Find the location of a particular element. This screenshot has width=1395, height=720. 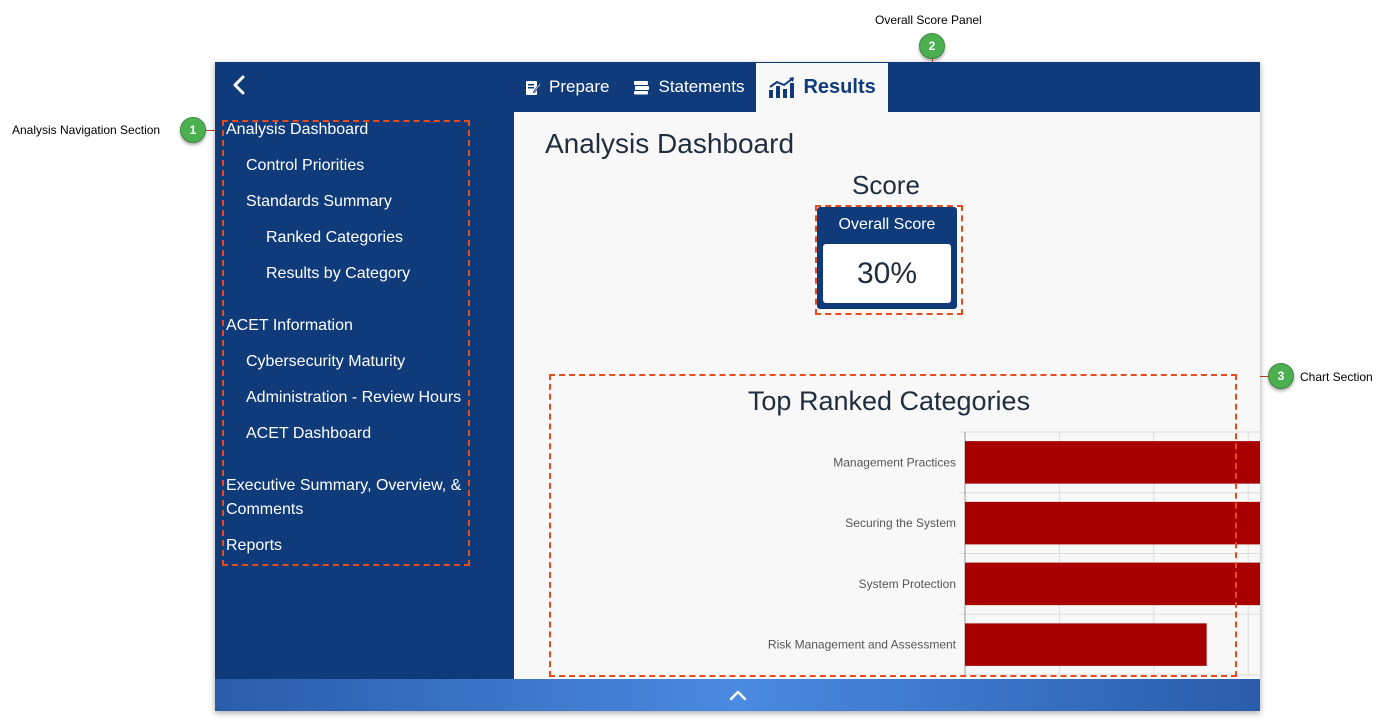

clipboard-edit-icon is located at coordinates (533, 87).